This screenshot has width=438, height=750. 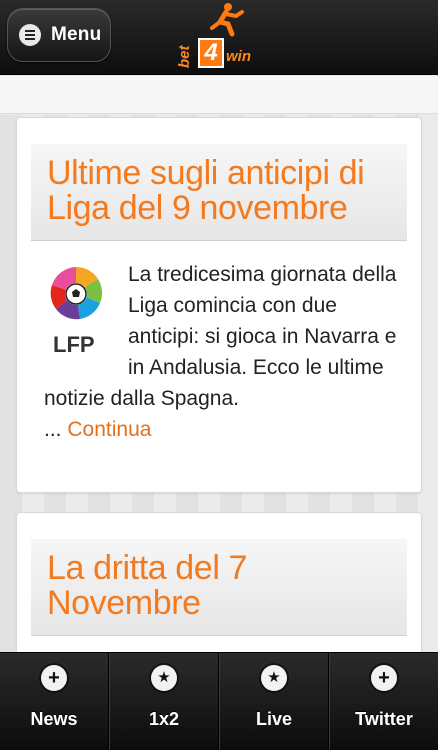 I want to click on tab-live: ★ Live, so click(x=274, y=701).